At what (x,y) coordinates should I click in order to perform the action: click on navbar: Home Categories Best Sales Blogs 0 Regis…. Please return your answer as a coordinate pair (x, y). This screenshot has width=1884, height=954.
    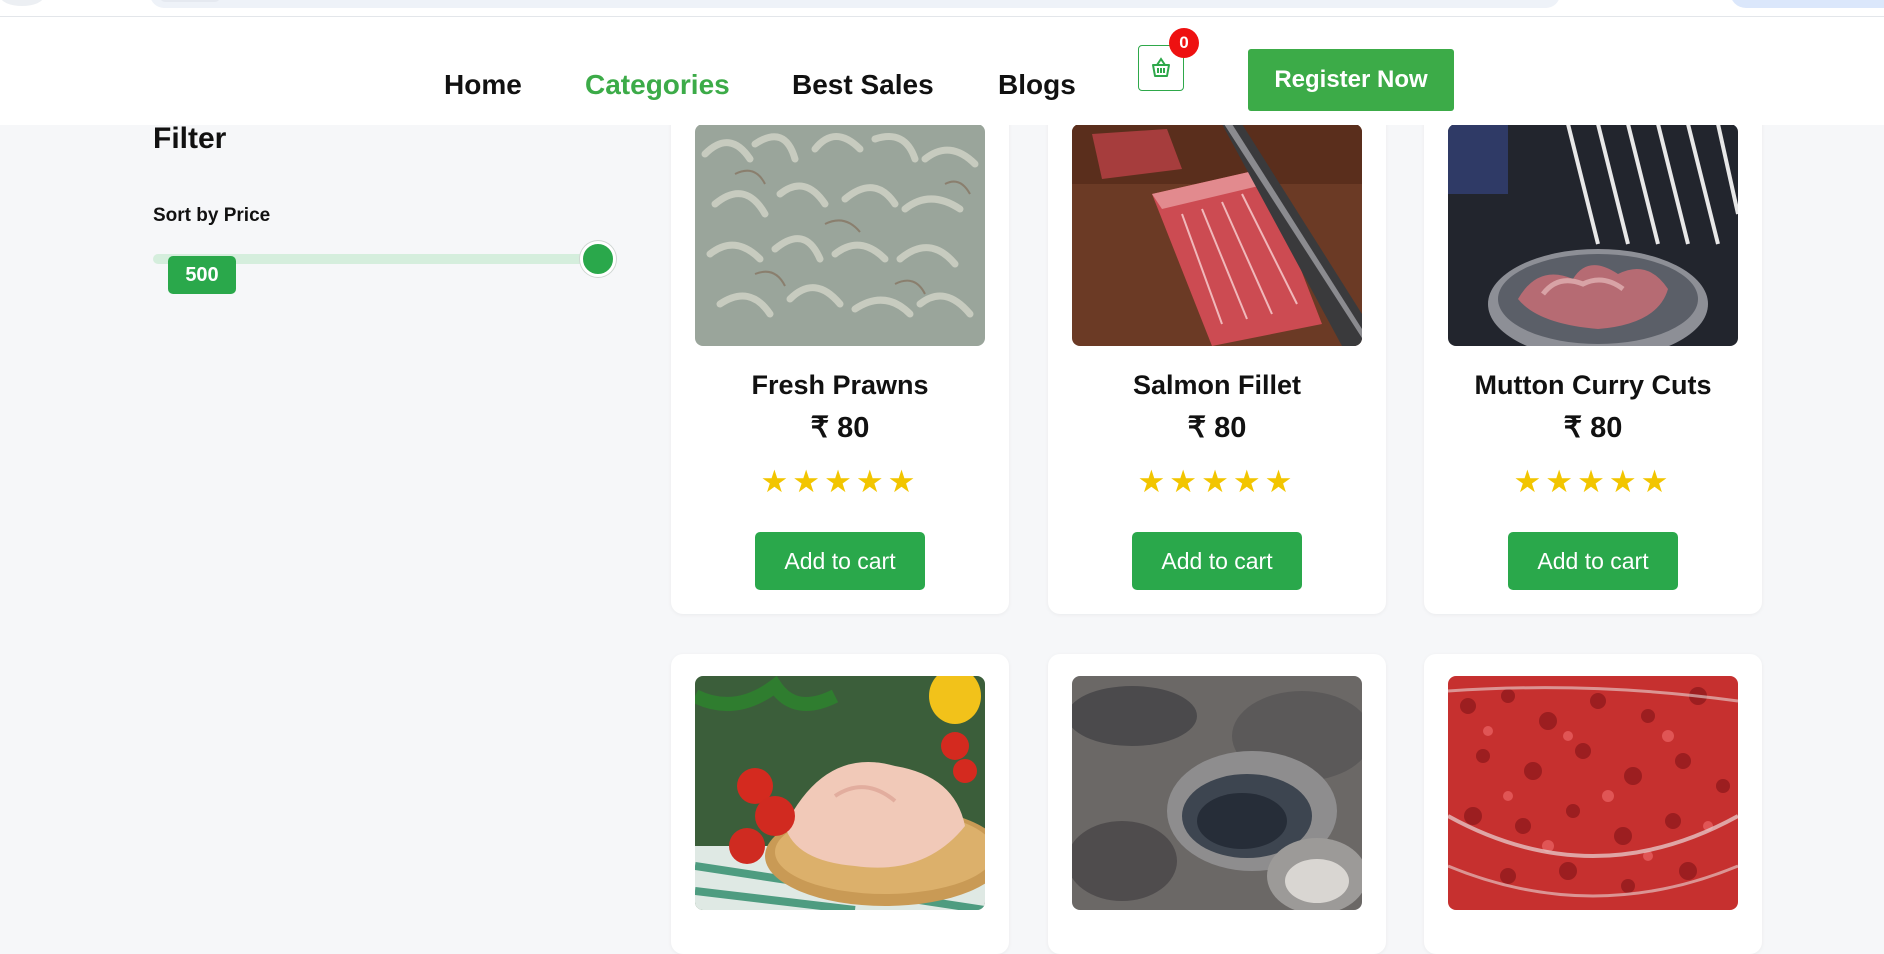
    Looking at the image, I should click on (942, 71).